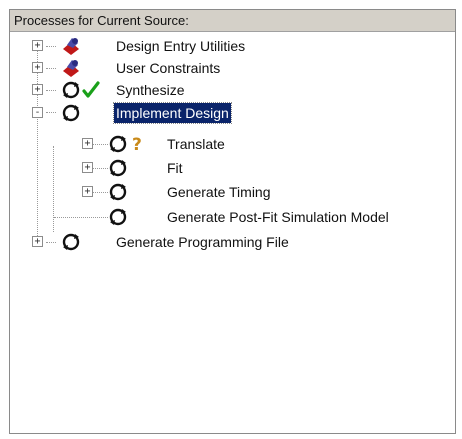  What do you see at coordinates (175, 168) in the screenshot?
I see `tree-item-label: Fit` at bounding box center [175, 168].